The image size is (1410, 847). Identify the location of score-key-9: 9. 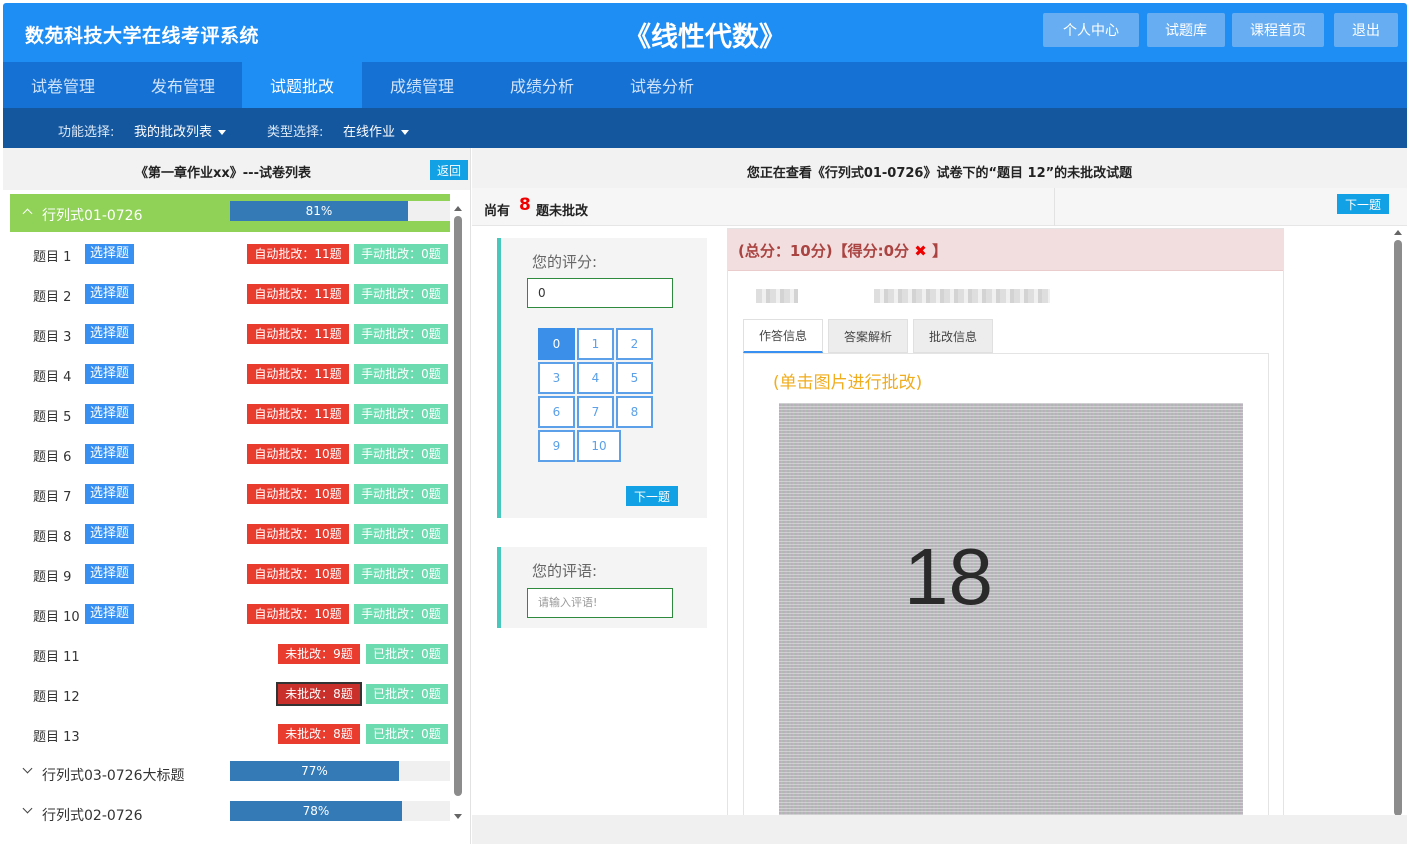
(556, 446).